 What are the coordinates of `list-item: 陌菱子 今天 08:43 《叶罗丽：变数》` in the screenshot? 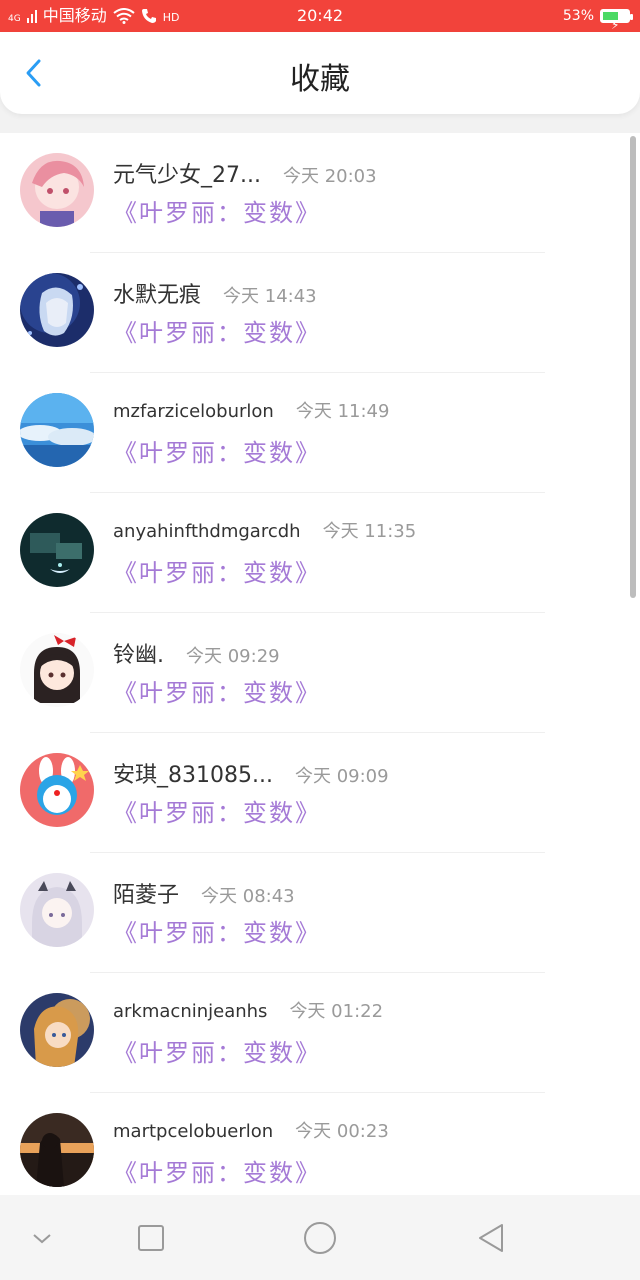 It's located at (320, 913).